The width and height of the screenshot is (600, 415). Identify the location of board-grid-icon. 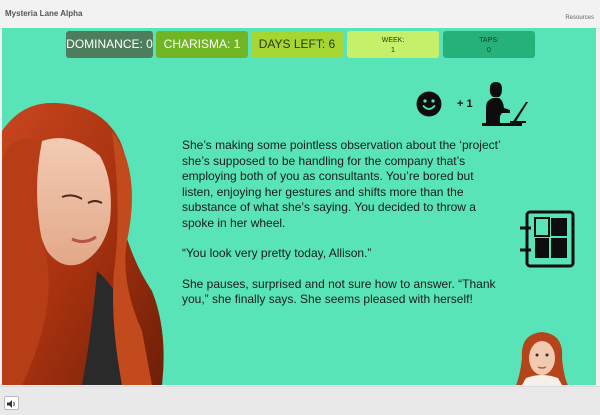
(546, 239).